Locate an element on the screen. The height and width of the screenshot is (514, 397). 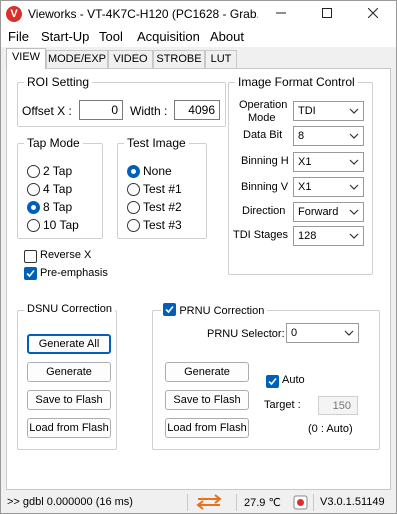
prnu-selector-select: 0 is located at coordinates (322, 333).